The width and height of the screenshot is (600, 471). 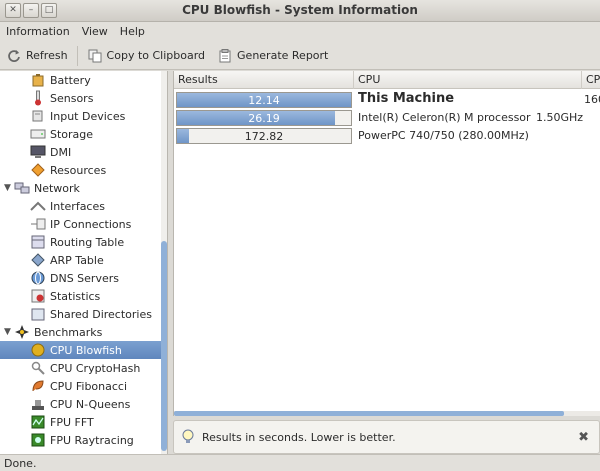 What do you see at coordinates (72, 422) in the screenshot?
I see `sidebar-item-label: FPU FFT` at bounding box center [72, 422].